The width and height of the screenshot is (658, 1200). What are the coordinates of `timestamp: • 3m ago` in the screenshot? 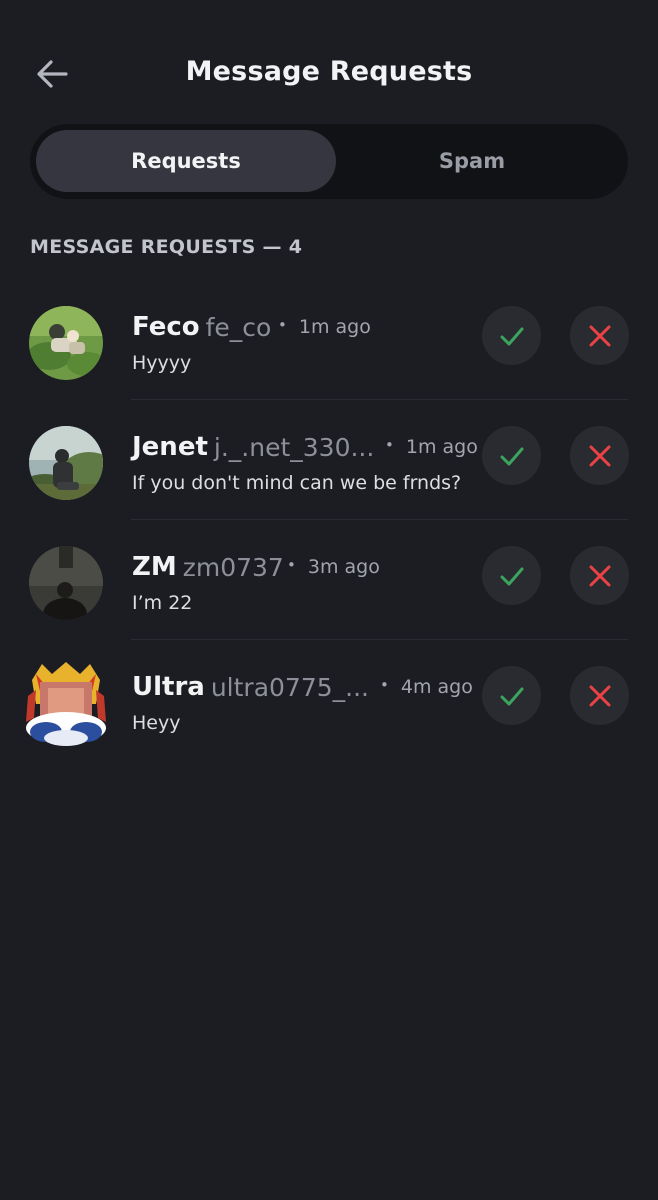 It's located at (333, 567).